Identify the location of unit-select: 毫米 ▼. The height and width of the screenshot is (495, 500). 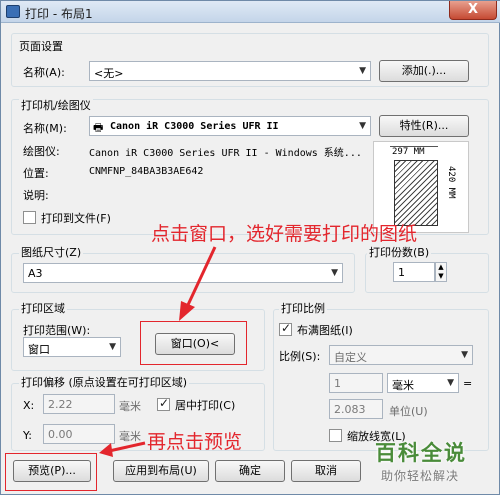
(423, 383).